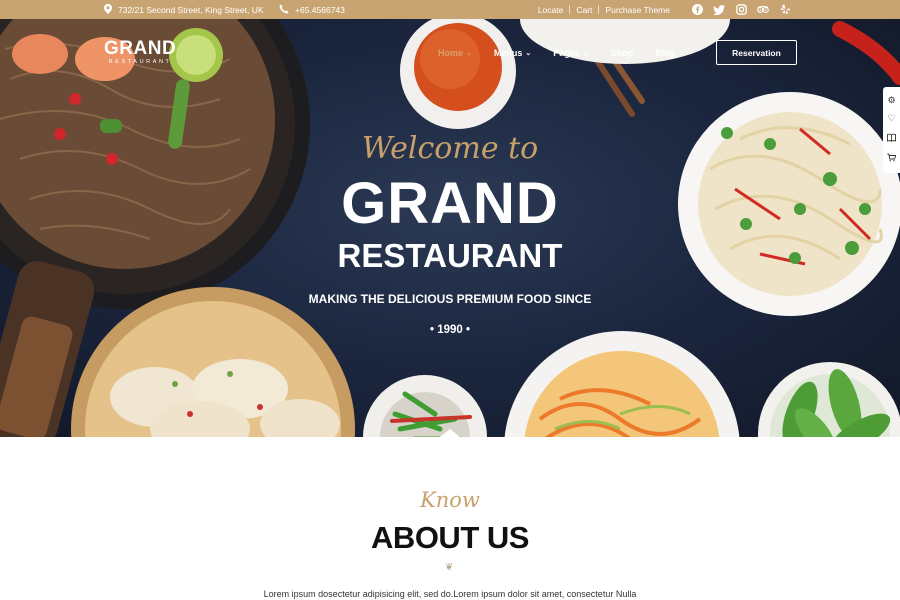  What do you see at coordinates (622, 384) in the screenshot?
I see `carrot-noodle-plate-image` at bounding box center [622, 384].